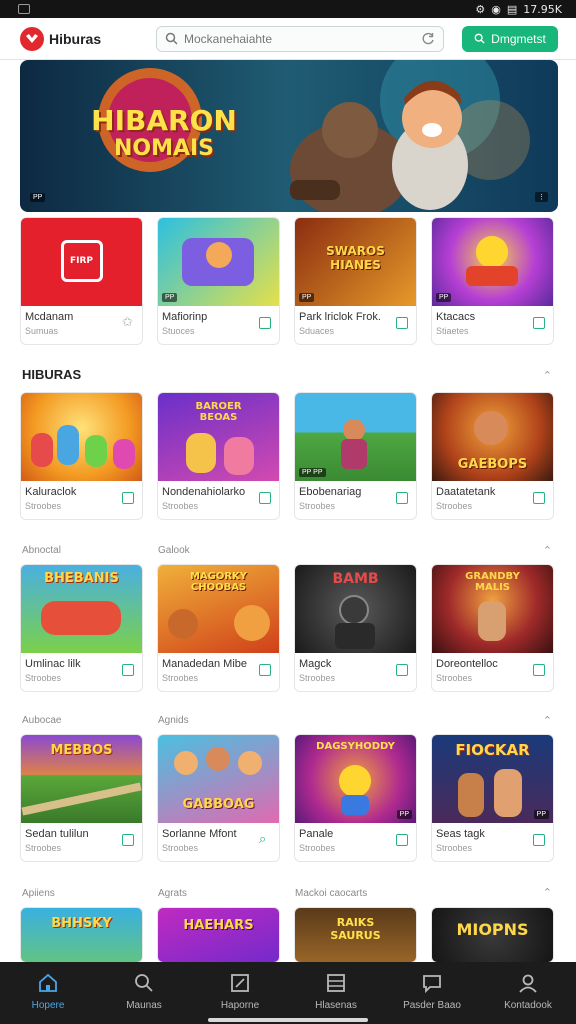  Describe the element at coordinates (240, 993) in the screenshot. I see `nav-edit: Haporne` at that location.